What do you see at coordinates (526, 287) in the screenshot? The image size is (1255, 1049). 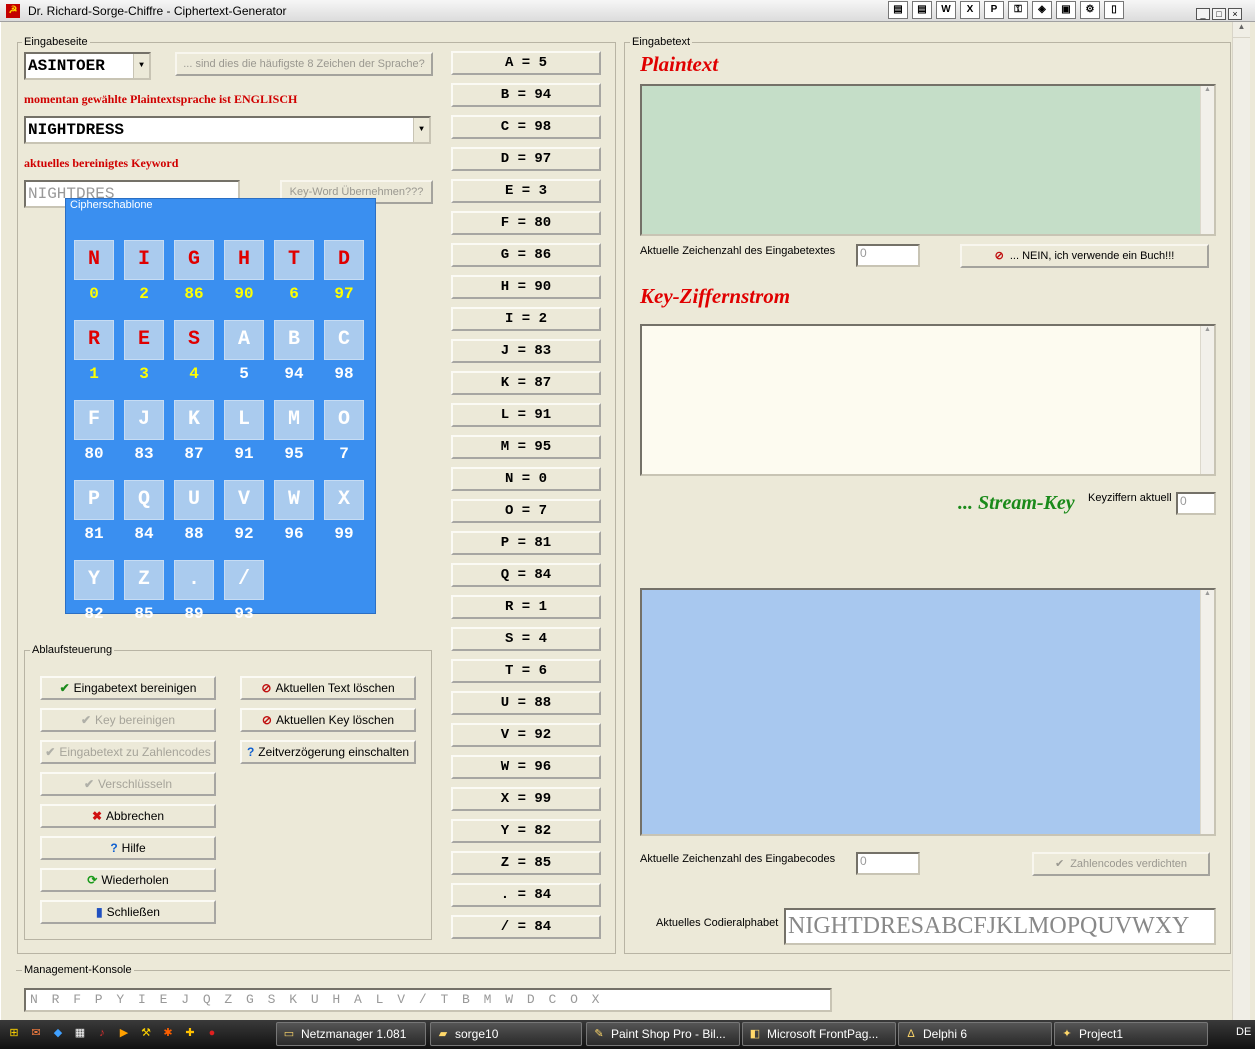 I see `mapping-button: H = 90` at bounding box center [526, 287].